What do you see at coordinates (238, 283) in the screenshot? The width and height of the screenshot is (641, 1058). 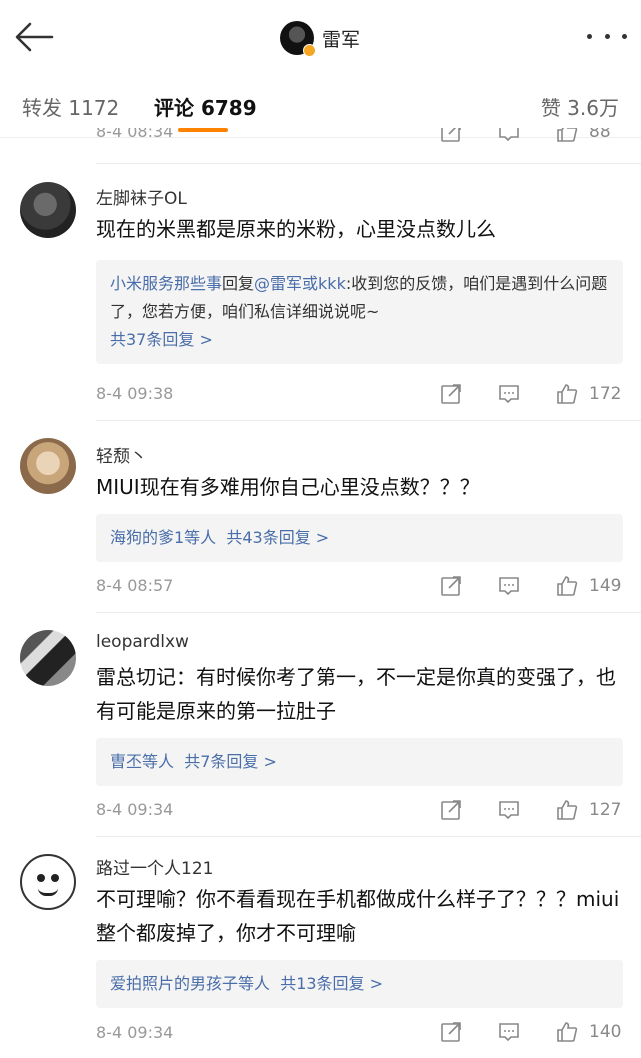 I see `reply-verb: 回复` at bounding box center [238, 283].